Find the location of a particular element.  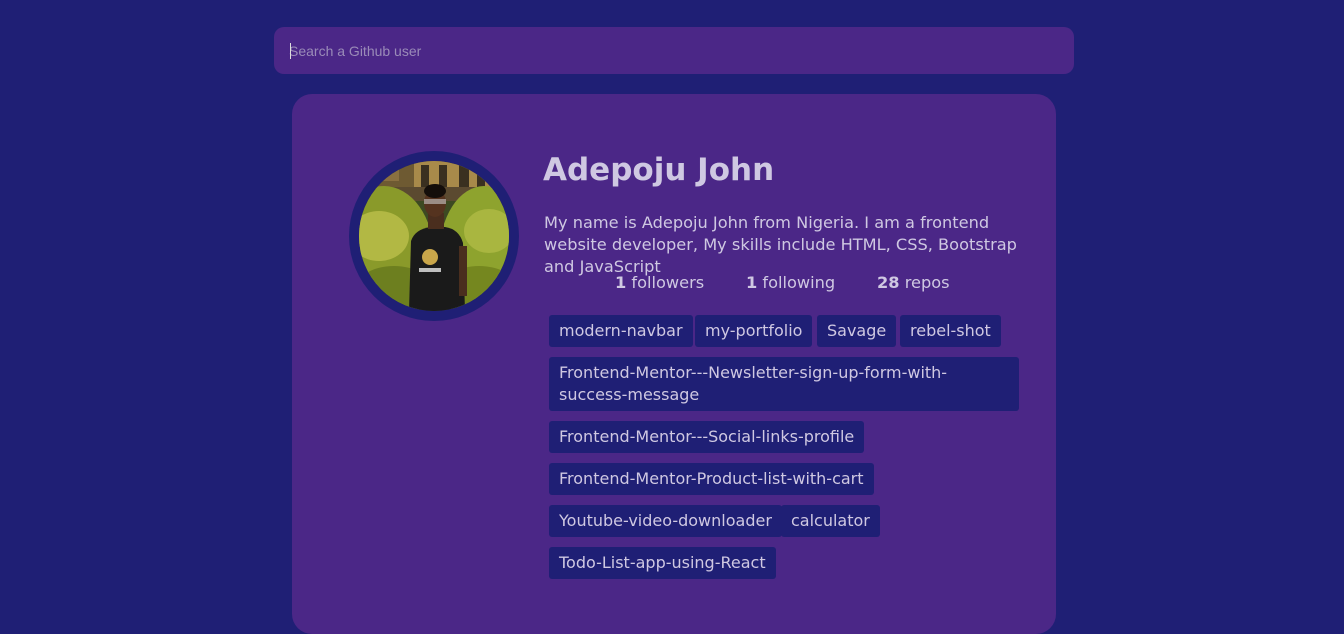

repo-link: Frontend-Mentor---Social-links-profile is located at coordinates (707, 437).